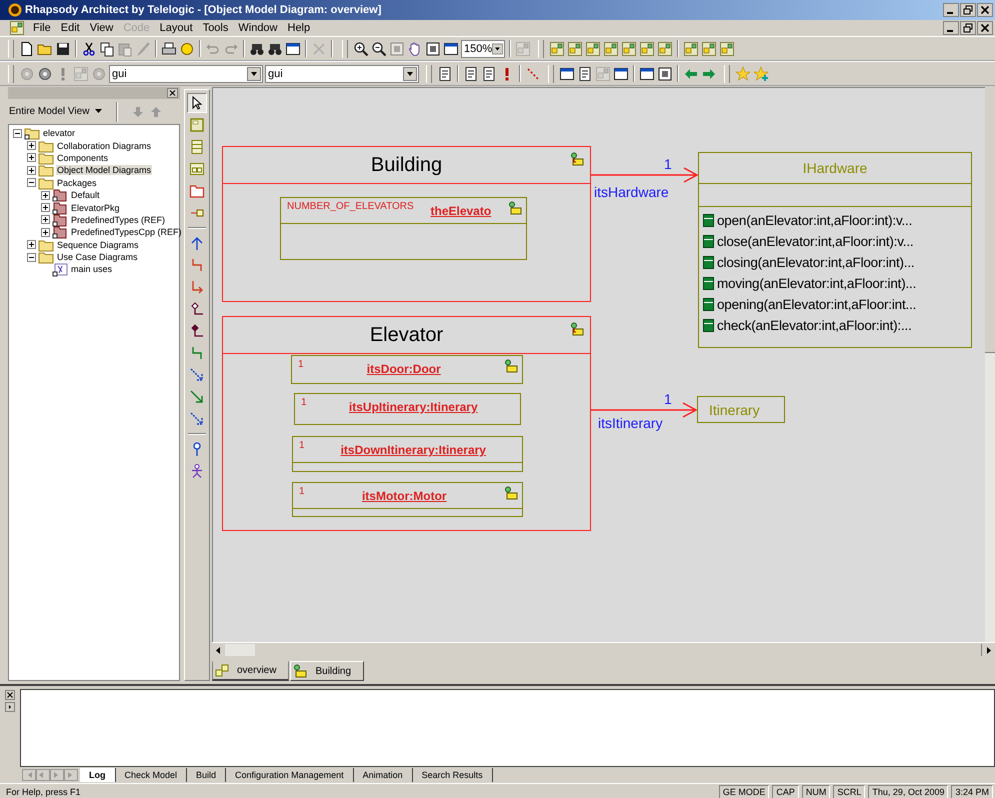  I want to click on output-tab: Configuration Management, so click(290, 775).